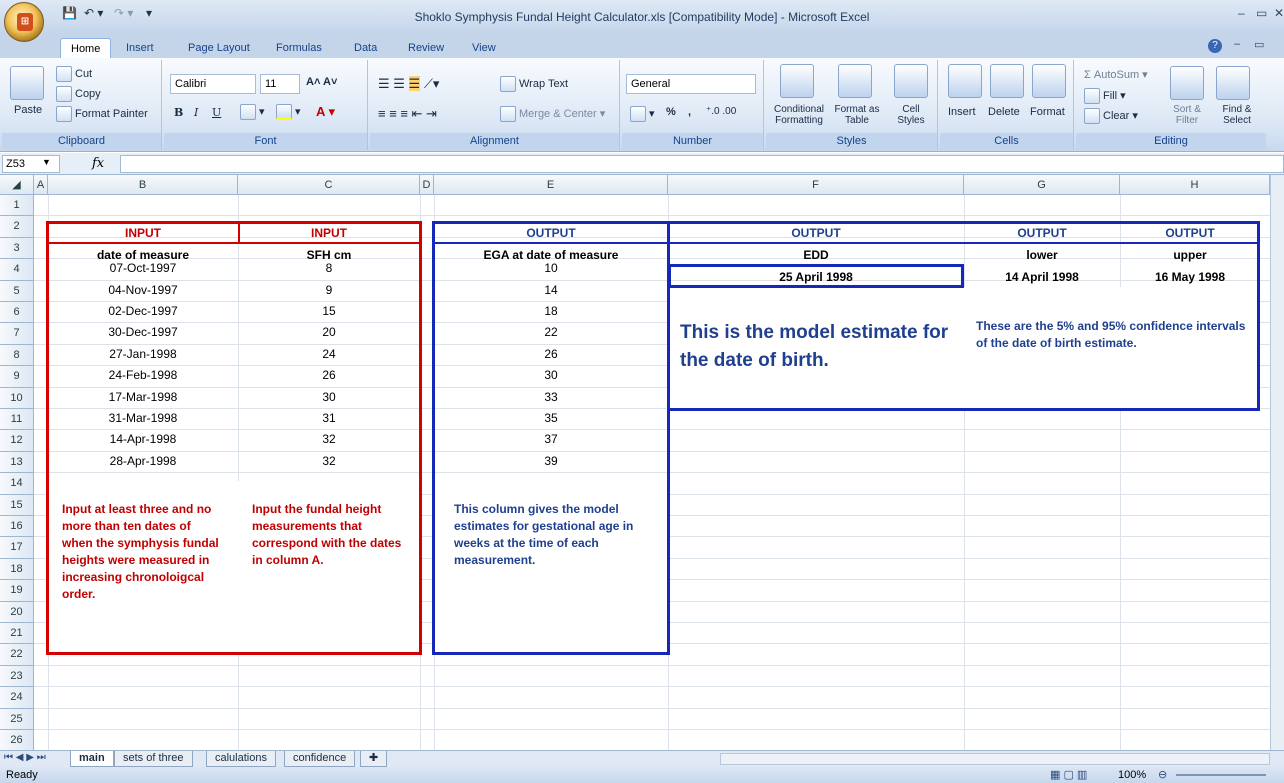  Describe the element at coordinates (671, 112) in the screenshot. I see `percent-button: %` at that location.